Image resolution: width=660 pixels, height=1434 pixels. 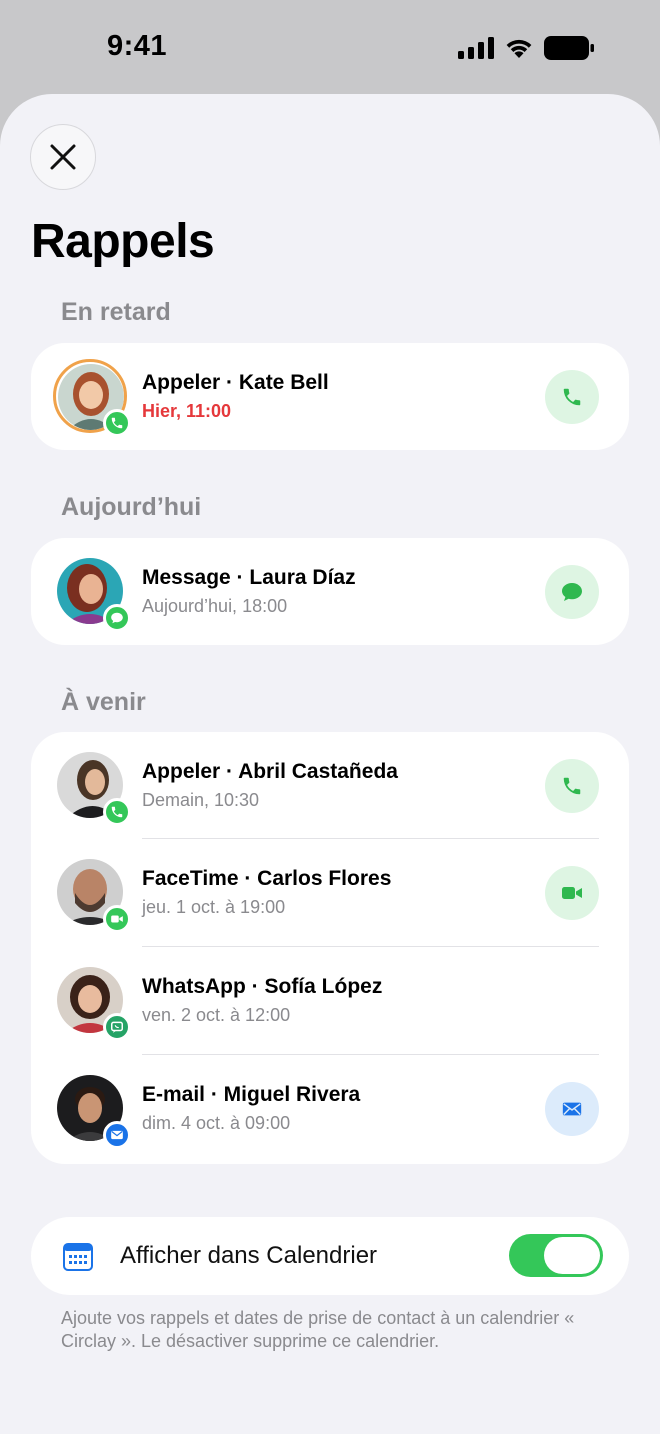 What do you see at coordinates (262, 986) in the screenshot?
I see `reminder-title: WhatsApp · Sofía López` at bounding box center [262, 986].